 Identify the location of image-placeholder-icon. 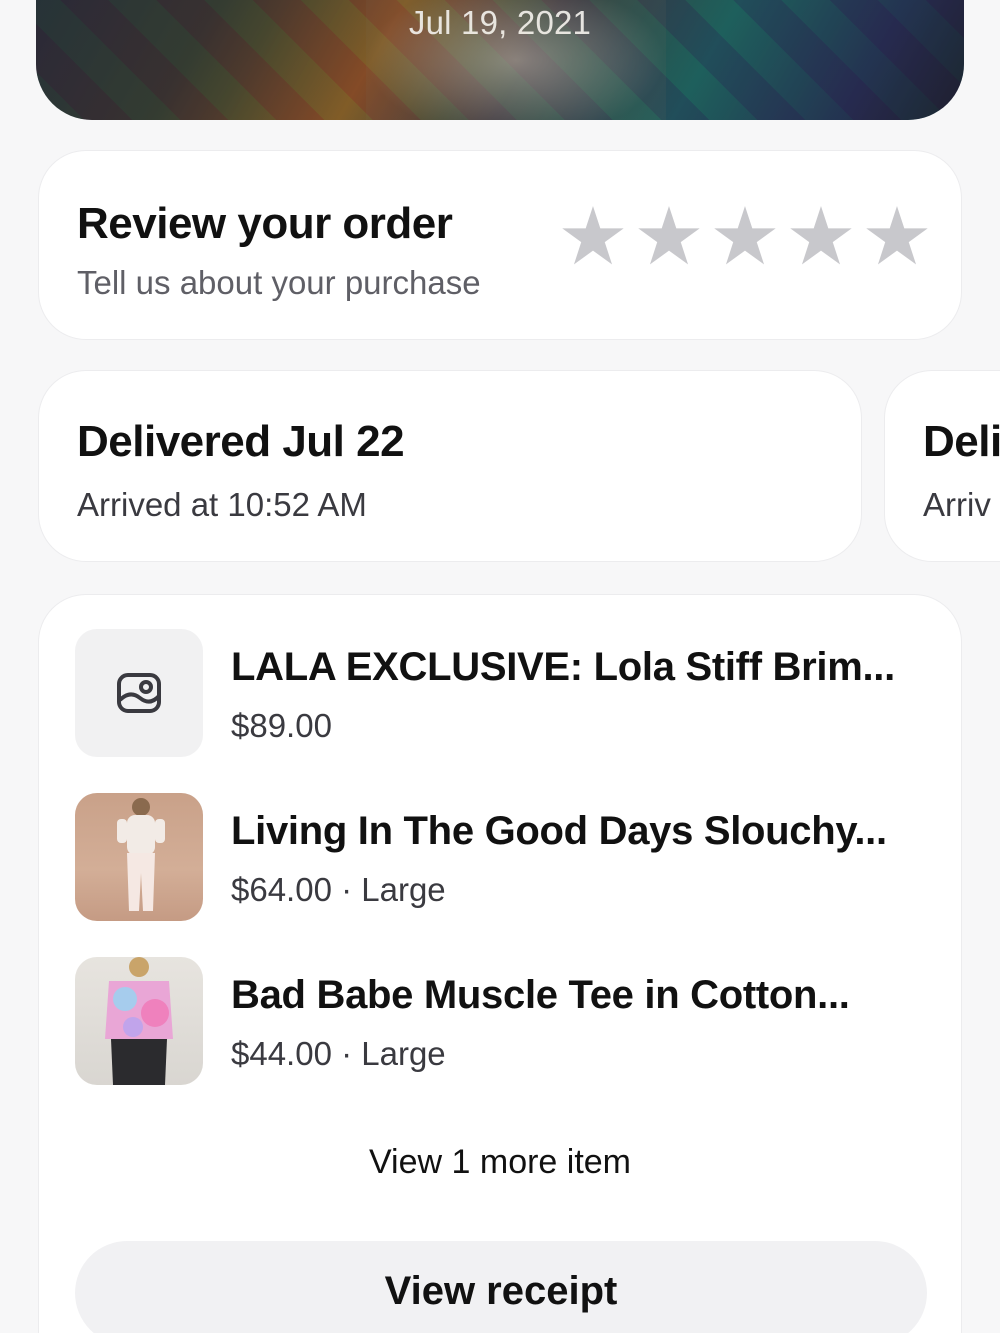
(139, 693).